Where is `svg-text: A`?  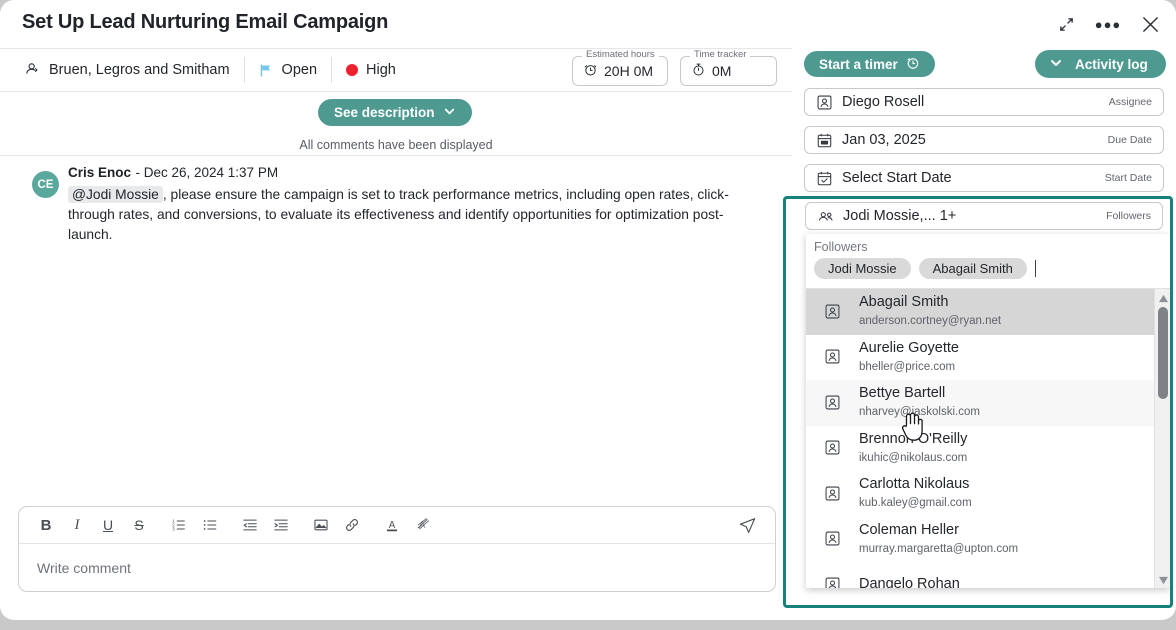
svg-text: A is located at coordinates (392, 524).